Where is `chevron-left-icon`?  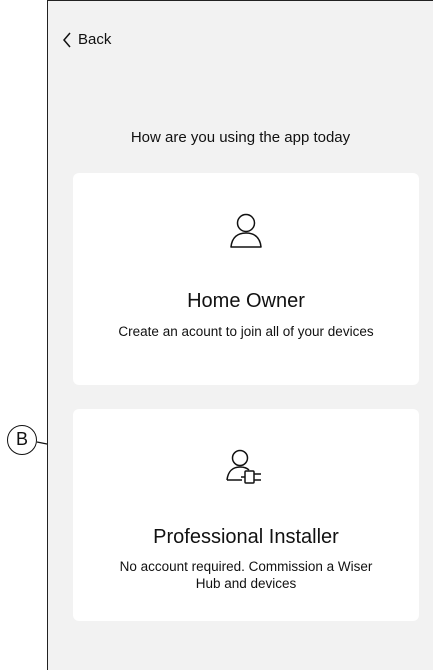 chevron-left-icon is located at coordinates (67, 40).